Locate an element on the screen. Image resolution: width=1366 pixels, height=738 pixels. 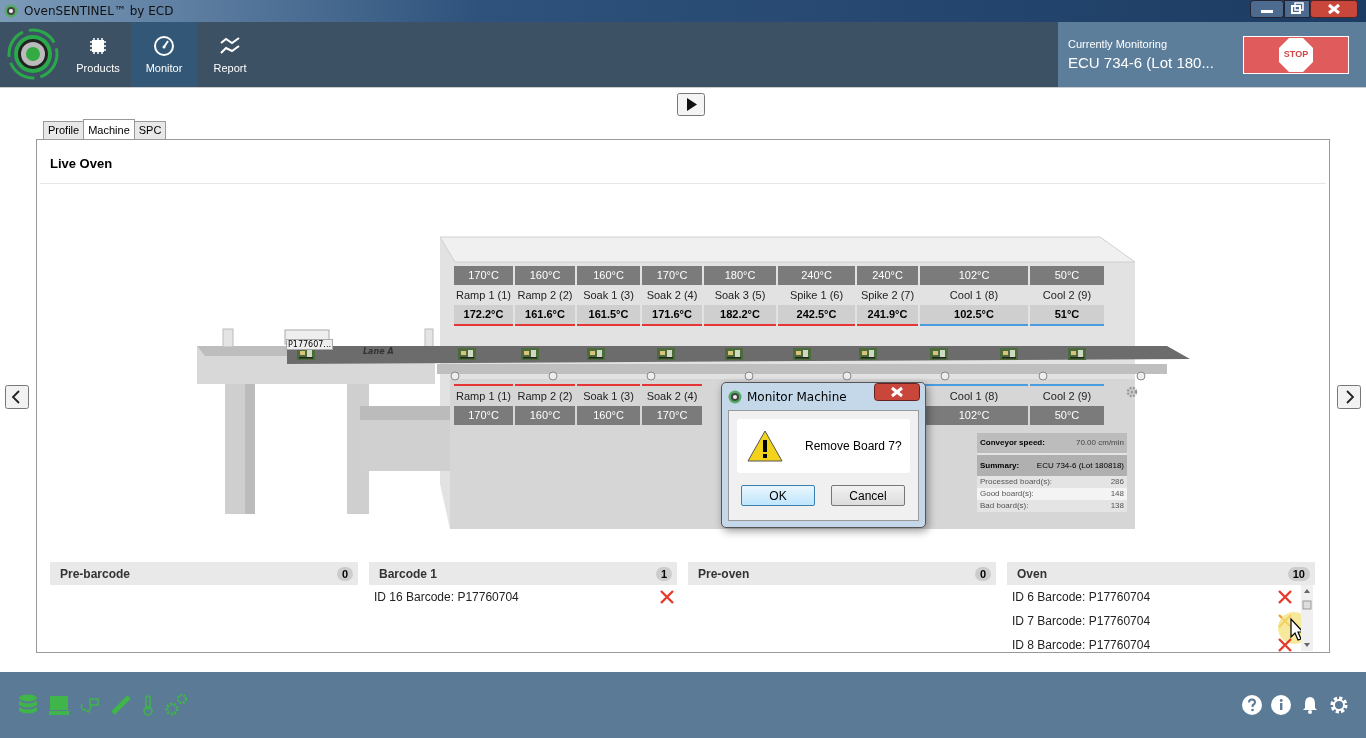
cancel-button: Cancel is located at coordinates (868, 495).